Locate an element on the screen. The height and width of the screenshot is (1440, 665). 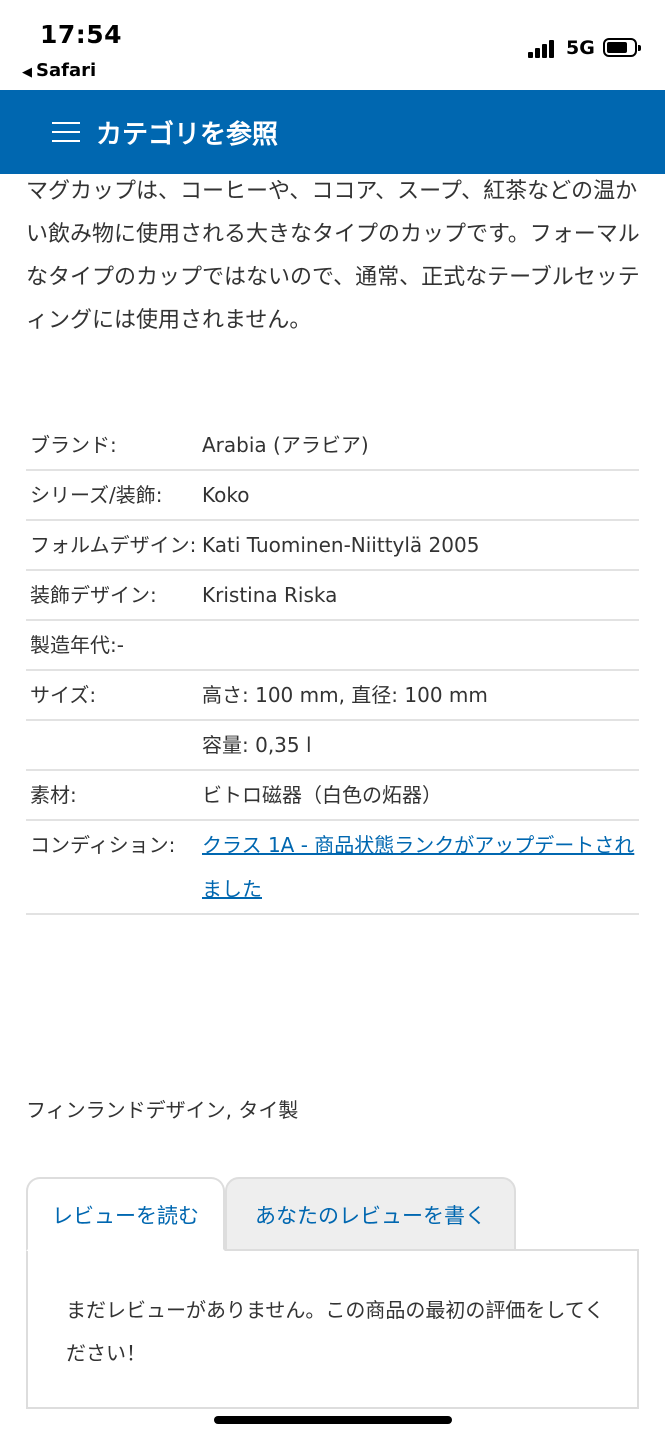
tab-read-reviews: レビューを読む is located at coordinates (125, 1214).